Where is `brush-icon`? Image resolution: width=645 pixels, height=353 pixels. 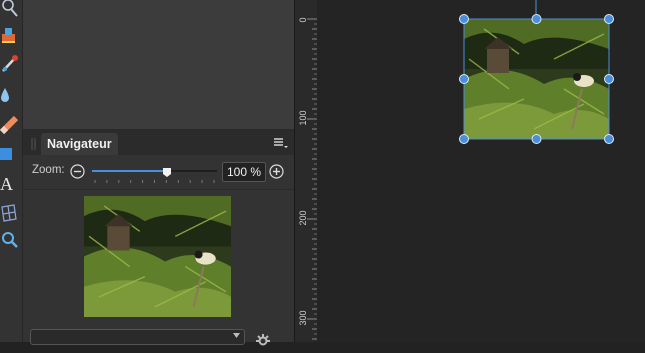
brush-icon is located at coordinates (10, 64).